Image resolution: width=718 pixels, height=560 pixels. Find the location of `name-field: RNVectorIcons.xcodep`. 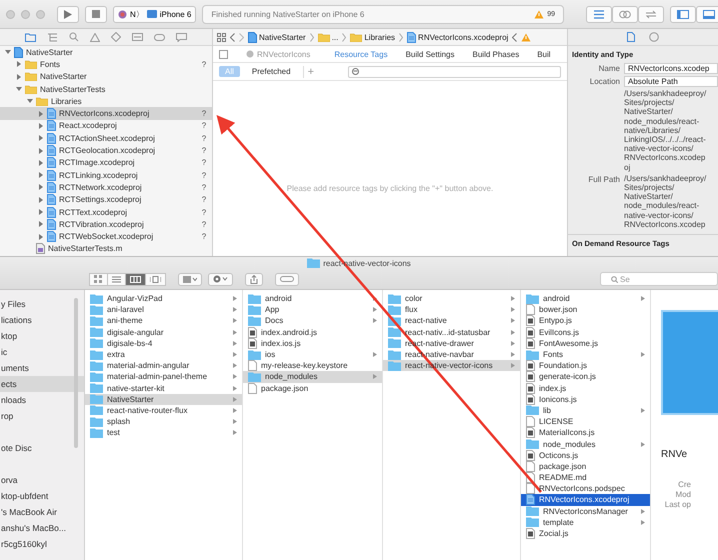

name-field: RNVectorIcons.xcodep is located at coordinates (671, 68).